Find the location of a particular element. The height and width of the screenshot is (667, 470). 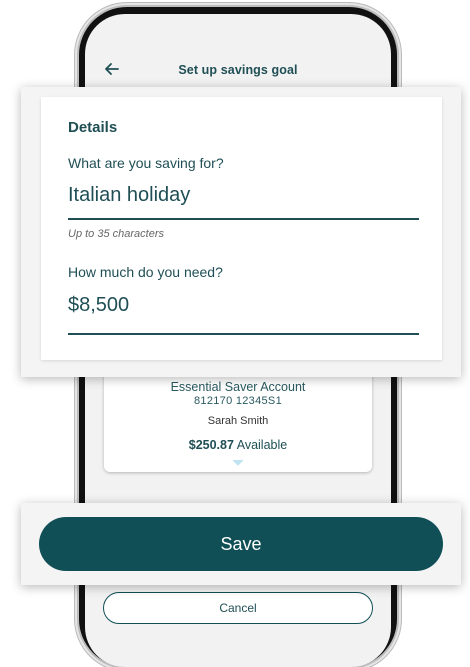

amount-input-underline is located at coordinates (243, 334).